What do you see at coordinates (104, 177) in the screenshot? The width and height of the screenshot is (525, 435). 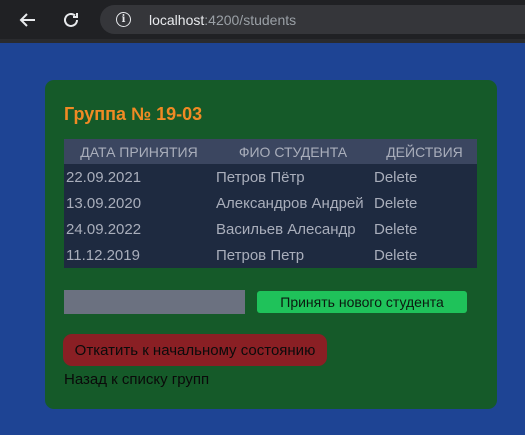 I see `cell-date: 22.09.2021` at bounding box center [104, 177].